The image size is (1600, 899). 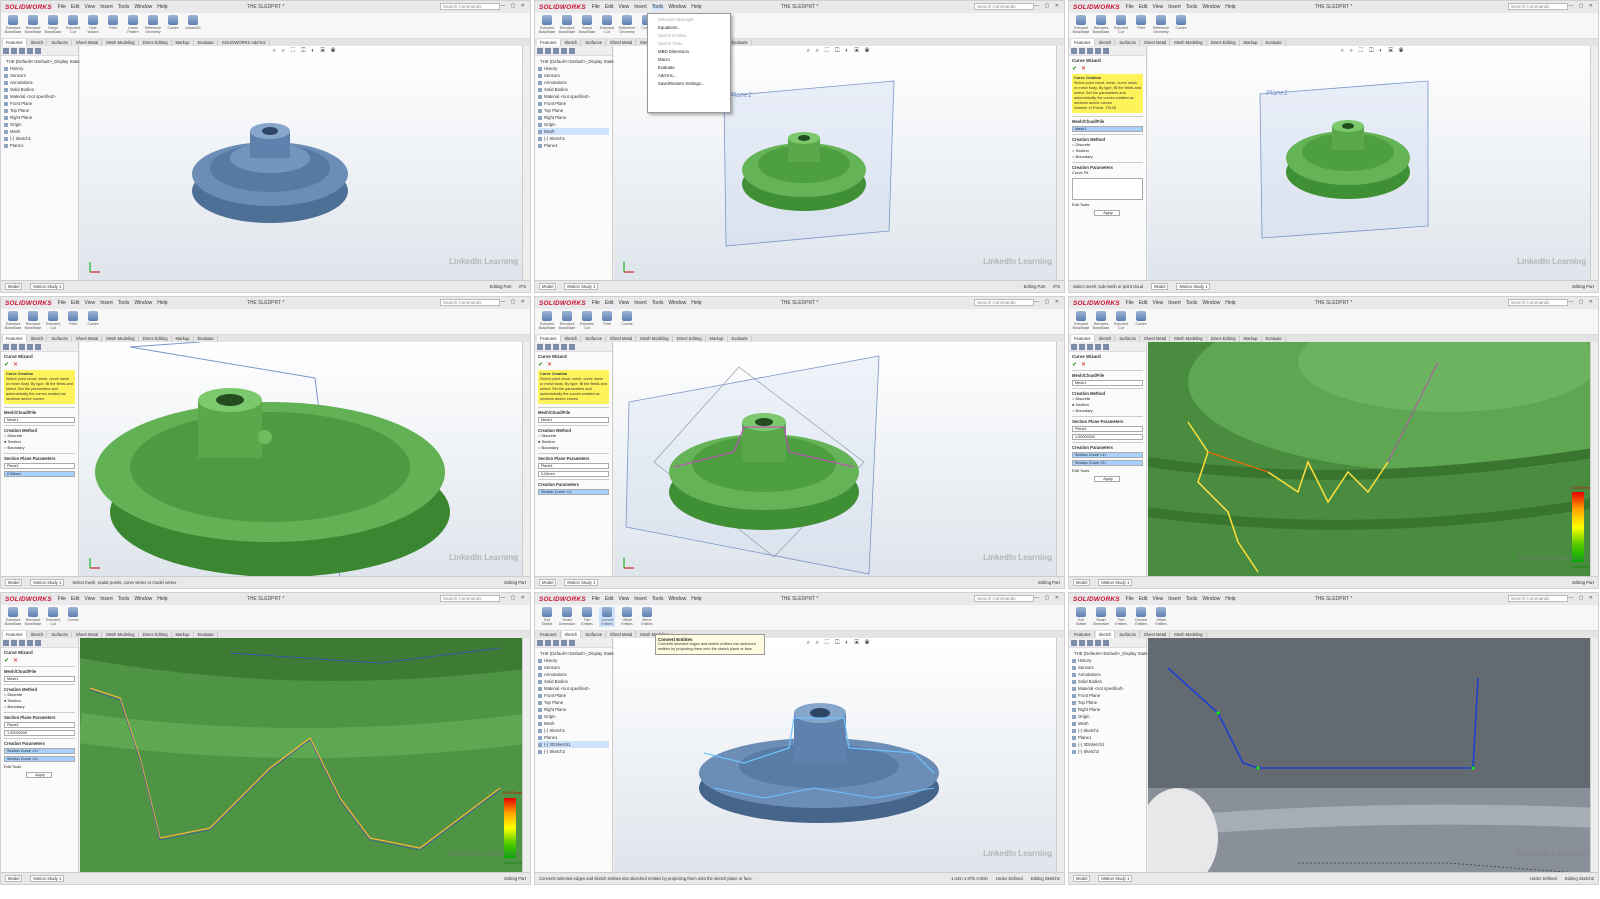 What do you see at coordinates (573, 347) in the screenshot?
I see `manager-tabs` at bounding box center [573, 347].